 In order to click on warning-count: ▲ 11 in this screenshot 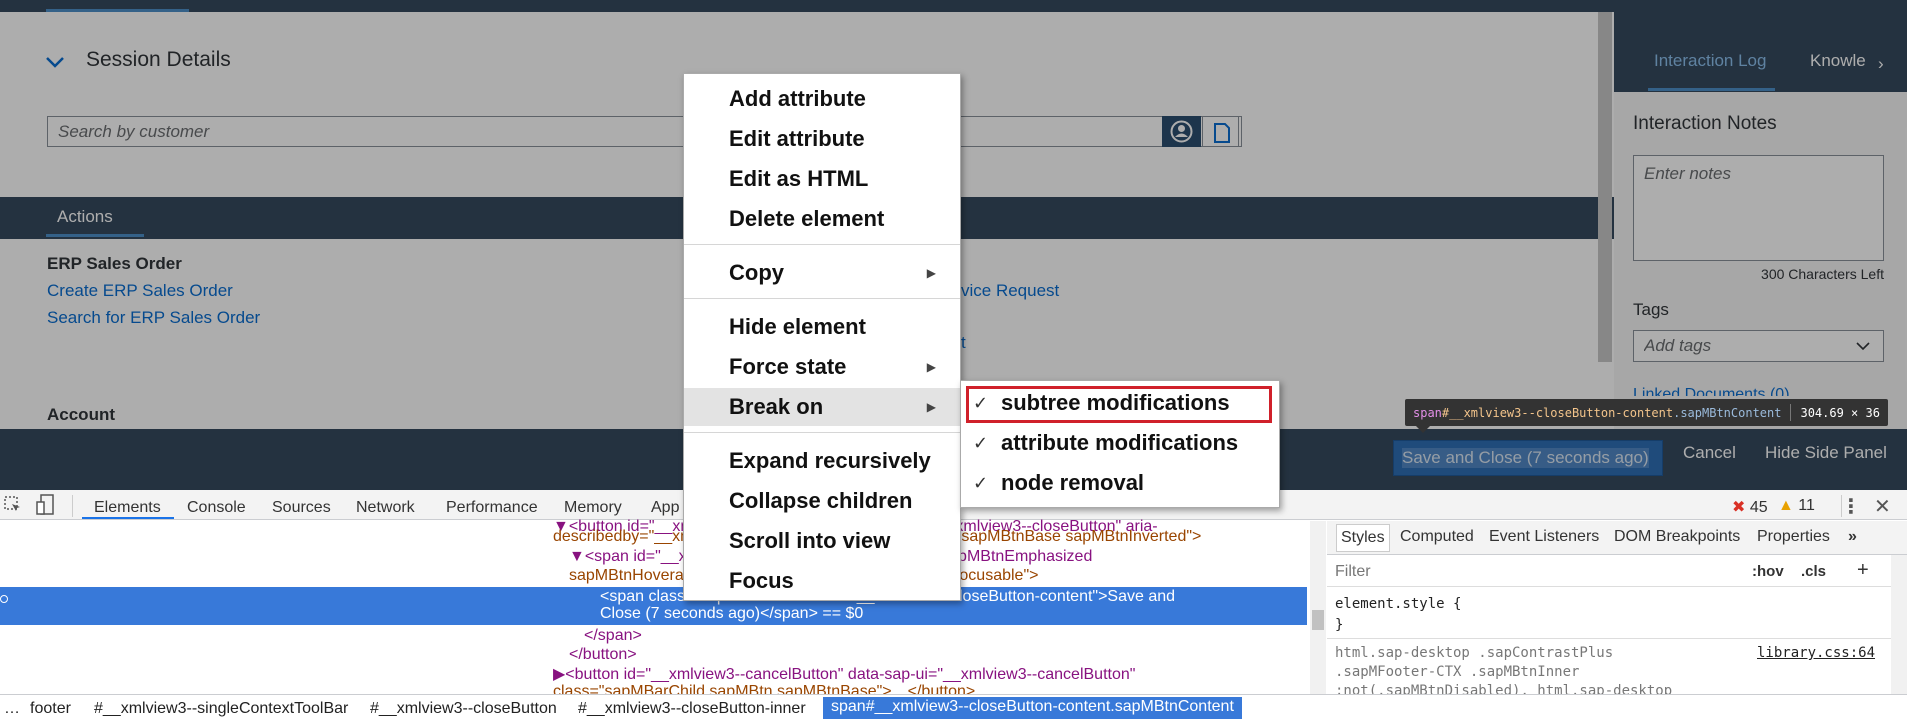, I will do `click(1796, 506)`.